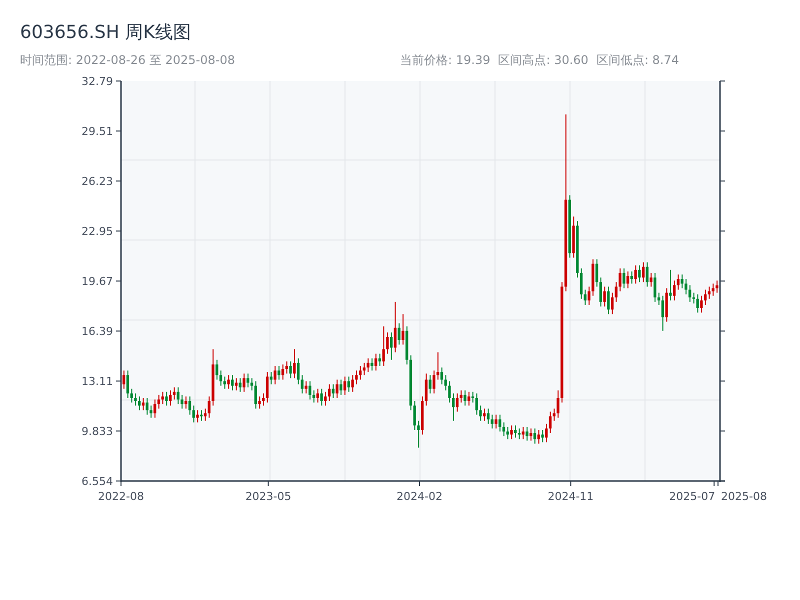  What do you see at coordinates (571, 496) in the screenshot?
I see `x-axis-label: 2024-11` at bounding box center [571, 496].